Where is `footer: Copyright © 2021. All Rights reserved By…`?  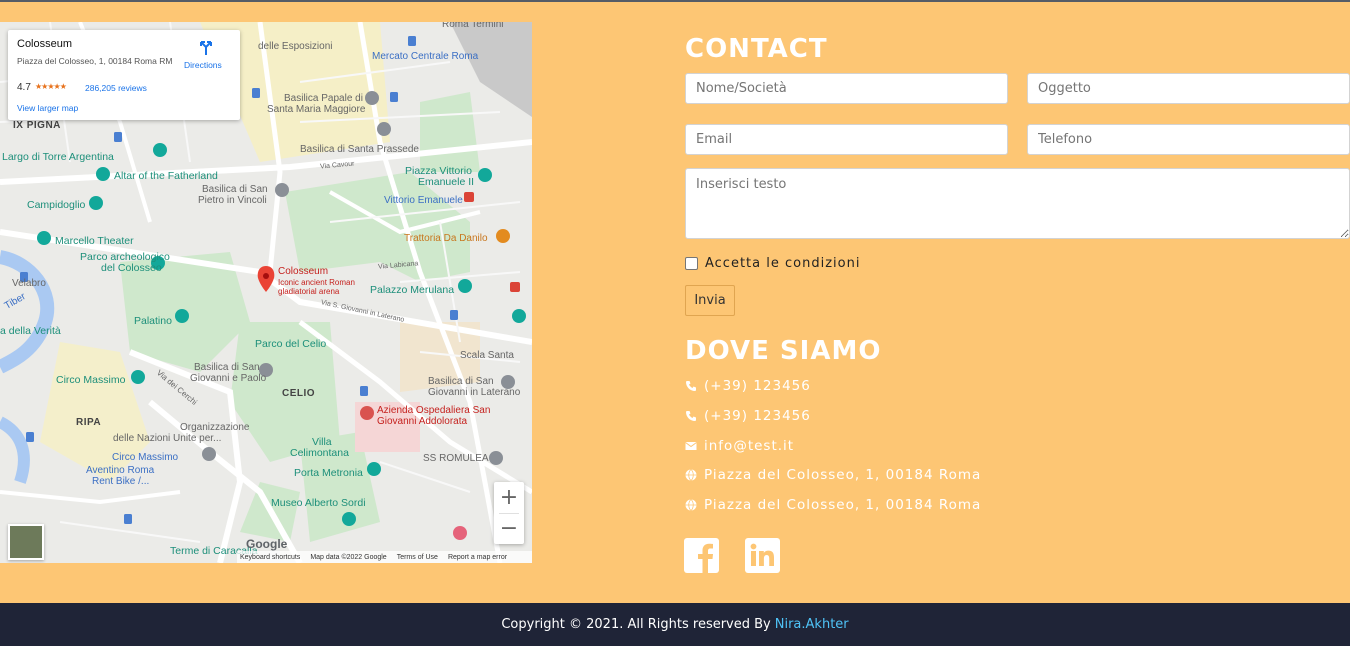
footer: Copyright © 2021. All Rights reserved By… is located at coordinates (675, 624).